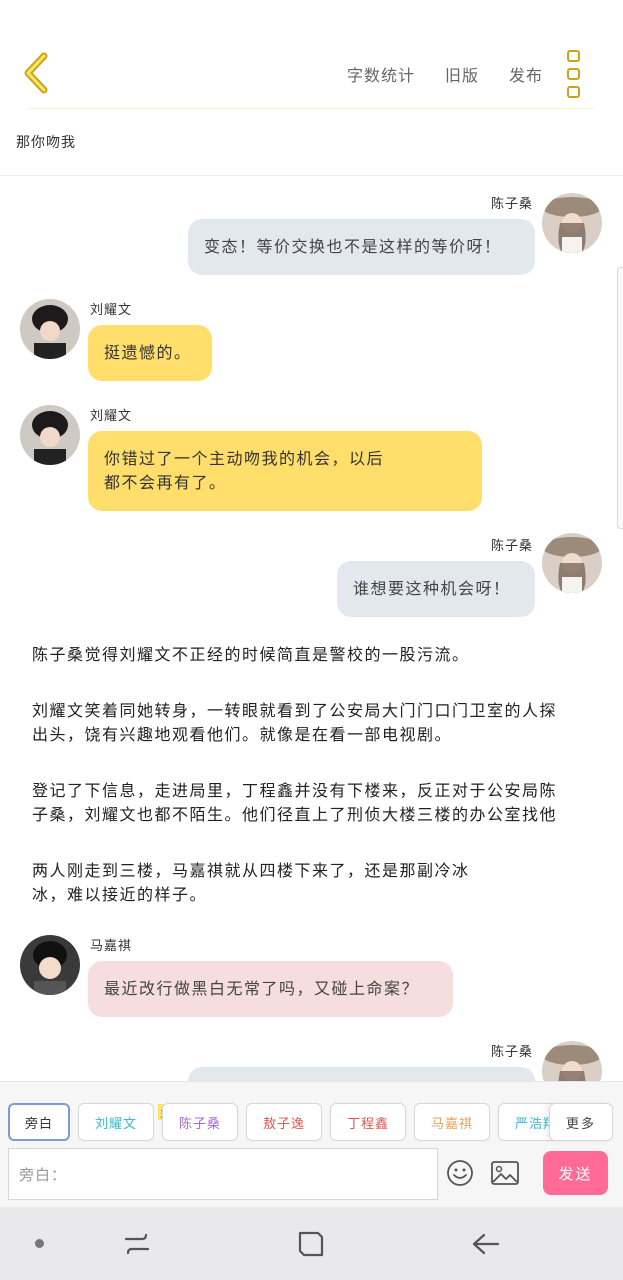 The image size is (623, 1280). I want to click on narration: 两人刚走到三楼，马嘉祺就从四楼下来了，还是那副冷冰 冰，难以接近的样子。, so click(312, 883).